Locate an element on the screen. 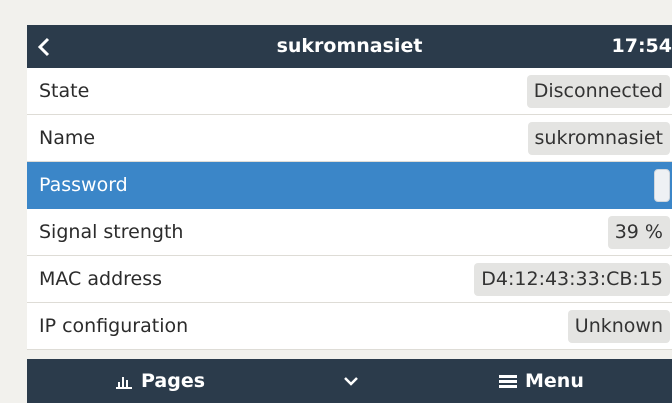  back-button is located at coordinates (52, 46).